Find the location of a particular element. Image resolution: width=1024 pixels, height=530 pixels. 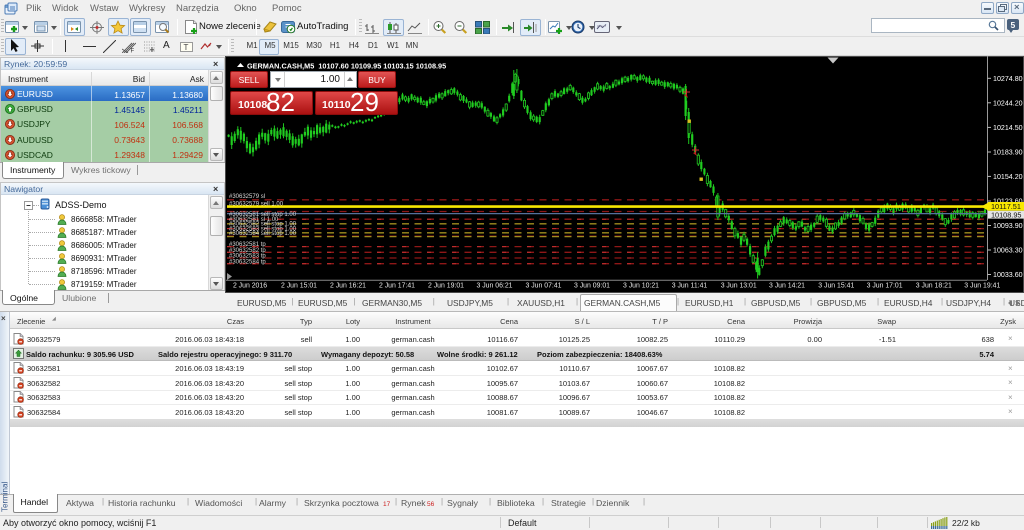

svg-text: 3 Jun 18:21 is located at coordinates (934, 286).